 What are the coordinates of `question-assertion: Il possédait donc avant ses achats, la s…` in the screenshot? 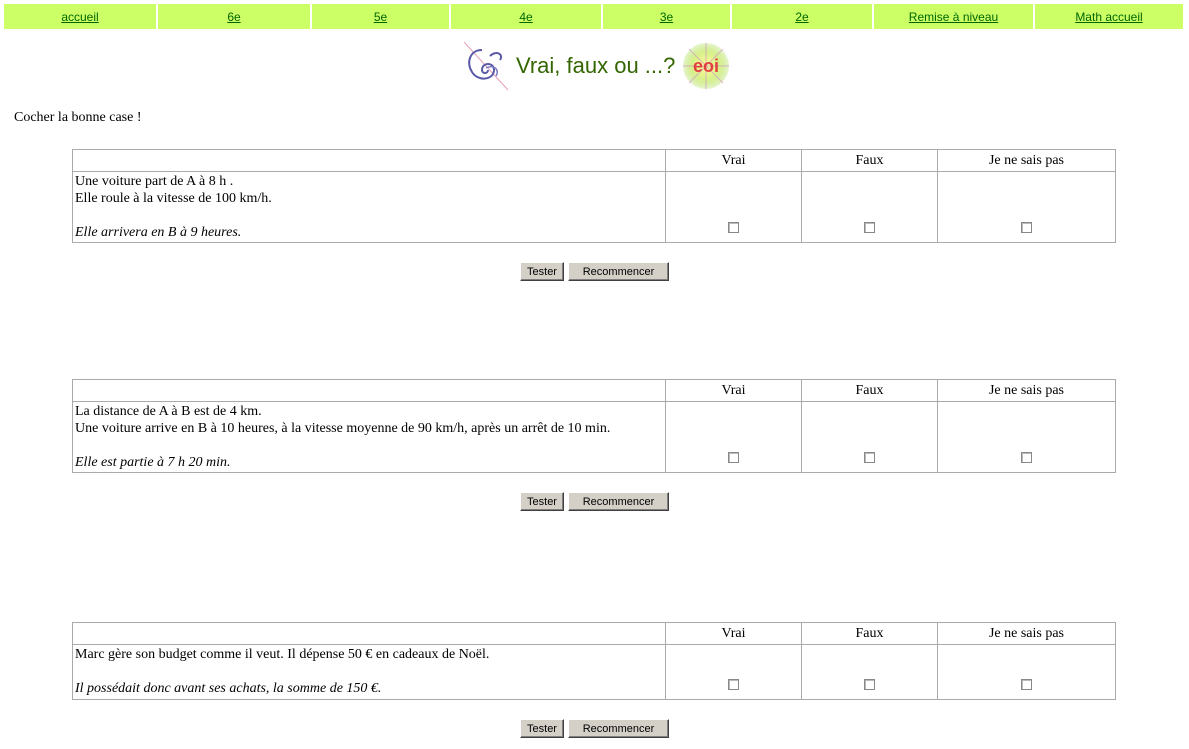 It's located at (228, 688).